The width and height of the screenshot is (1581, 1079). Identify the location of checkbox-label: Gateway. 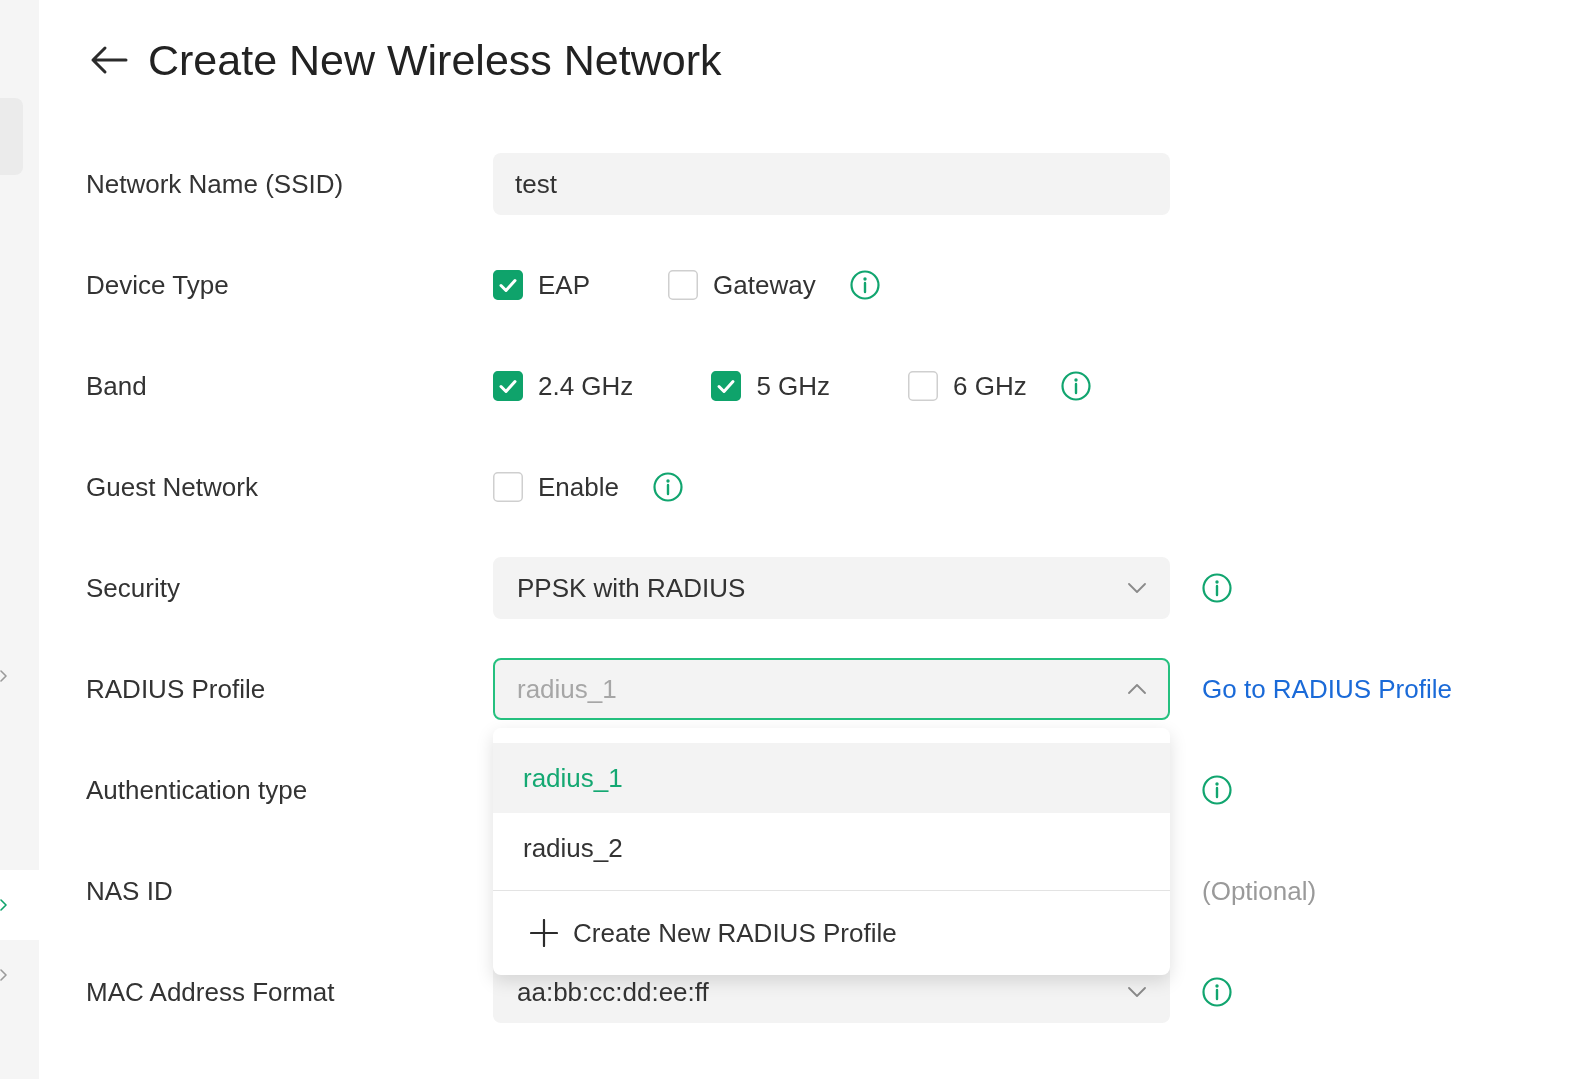
(764, 285).